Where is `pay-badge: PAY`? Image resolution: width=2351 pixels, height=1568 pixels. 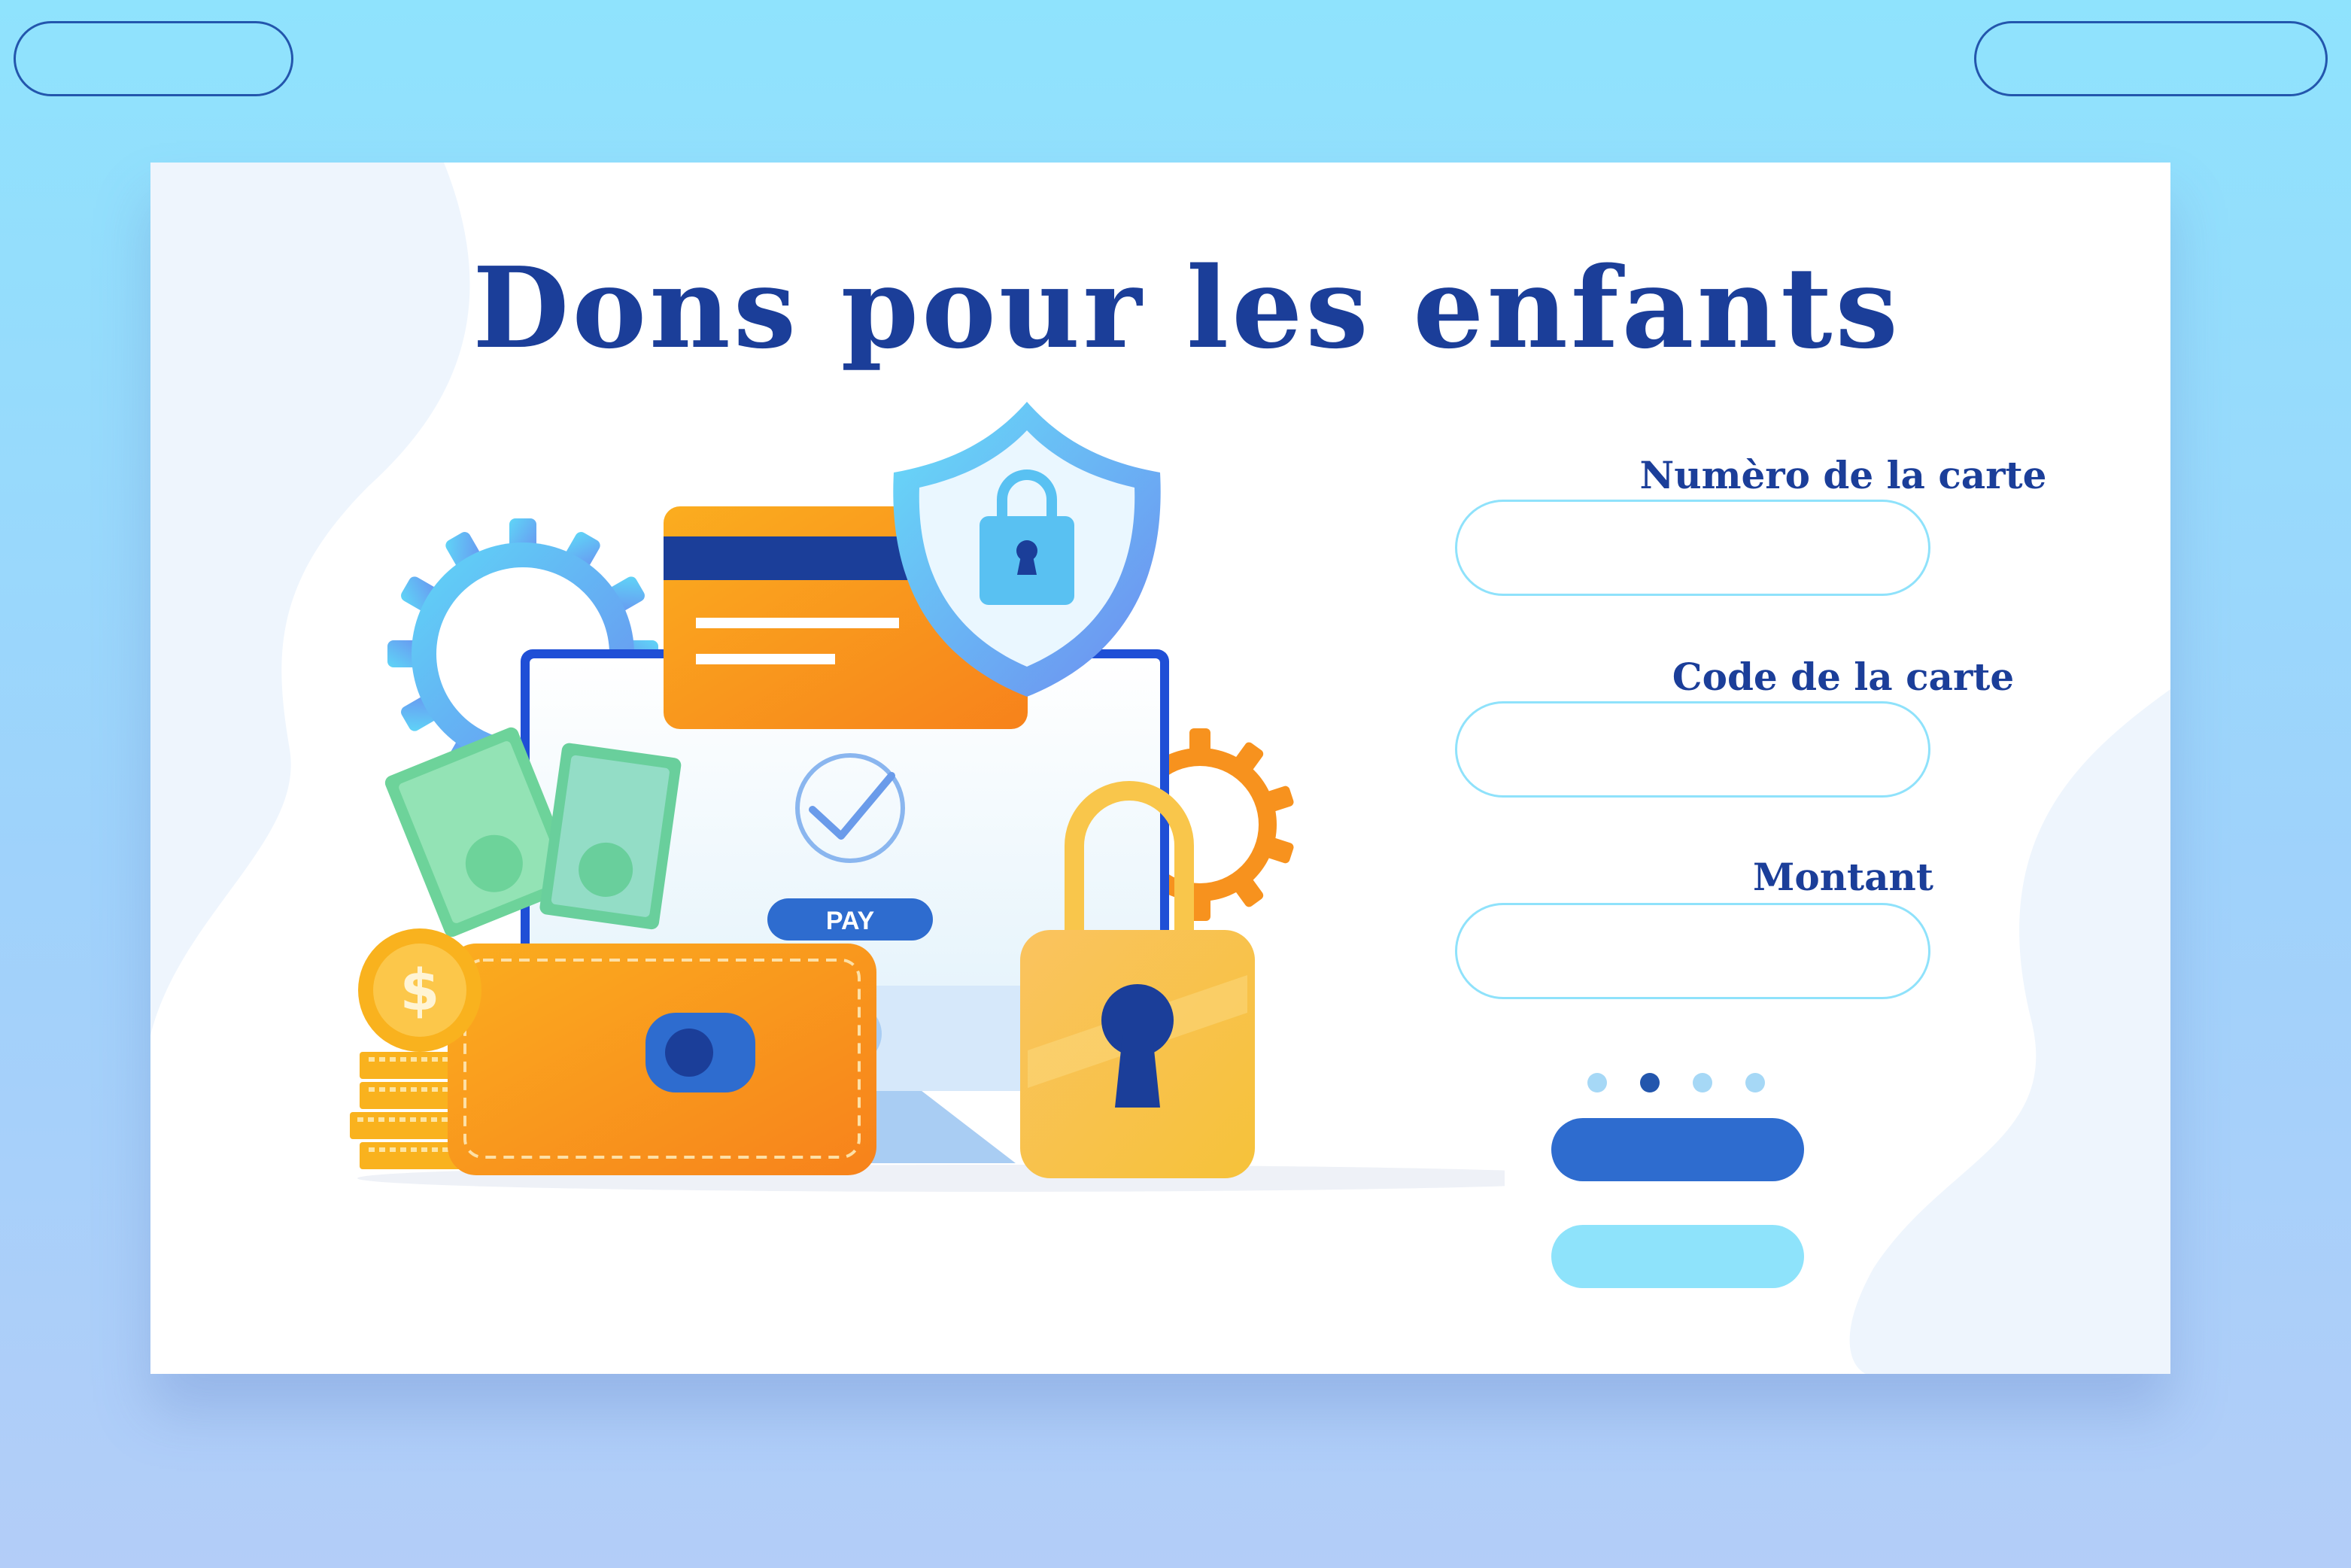 pay-badge: PAY is located at coordinates (850, 919).